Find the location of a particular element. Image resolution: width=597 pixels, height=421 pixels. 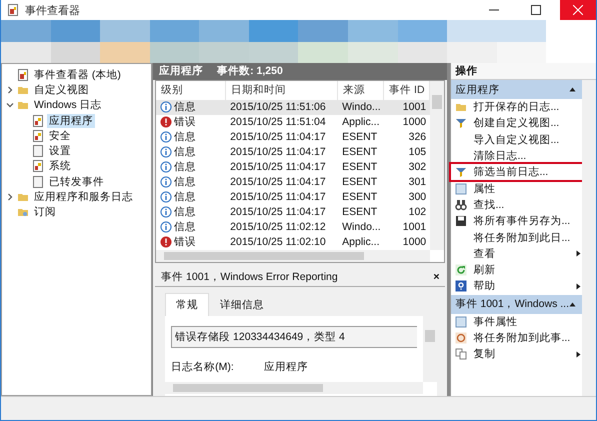

field-value: 应用程序 is located at coordinates (286, 367).